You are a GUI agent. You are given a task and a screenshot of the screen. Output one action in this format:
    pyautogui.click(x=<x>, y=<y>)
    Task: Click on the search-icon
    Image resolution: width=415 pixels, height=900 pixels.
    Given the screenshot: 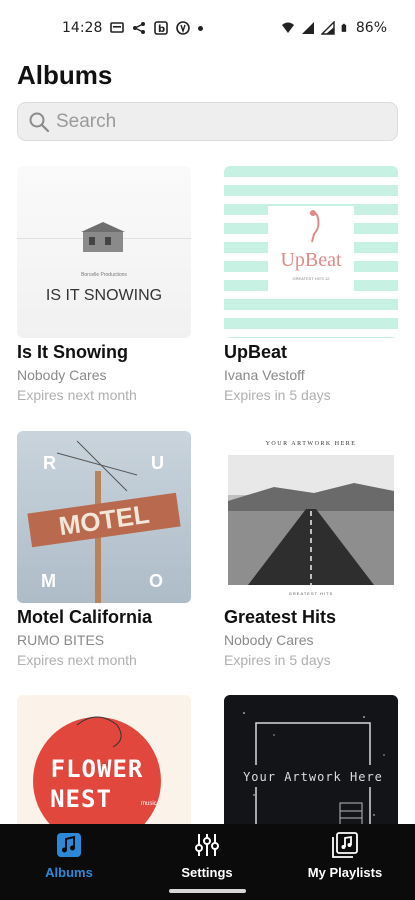 What is the action you would take?
    pyautogui.click(x=39, y=122)
    